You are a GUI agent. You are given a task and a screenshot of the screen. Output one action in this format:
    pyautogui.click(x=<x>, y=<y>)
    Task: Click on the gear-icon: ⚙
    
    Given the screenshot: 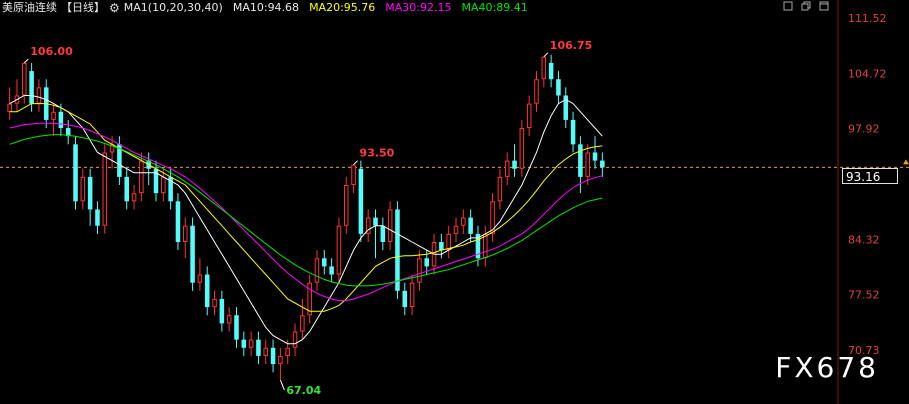 What is the action you would take?
    pyautogui.click(x=114, y=8)
    